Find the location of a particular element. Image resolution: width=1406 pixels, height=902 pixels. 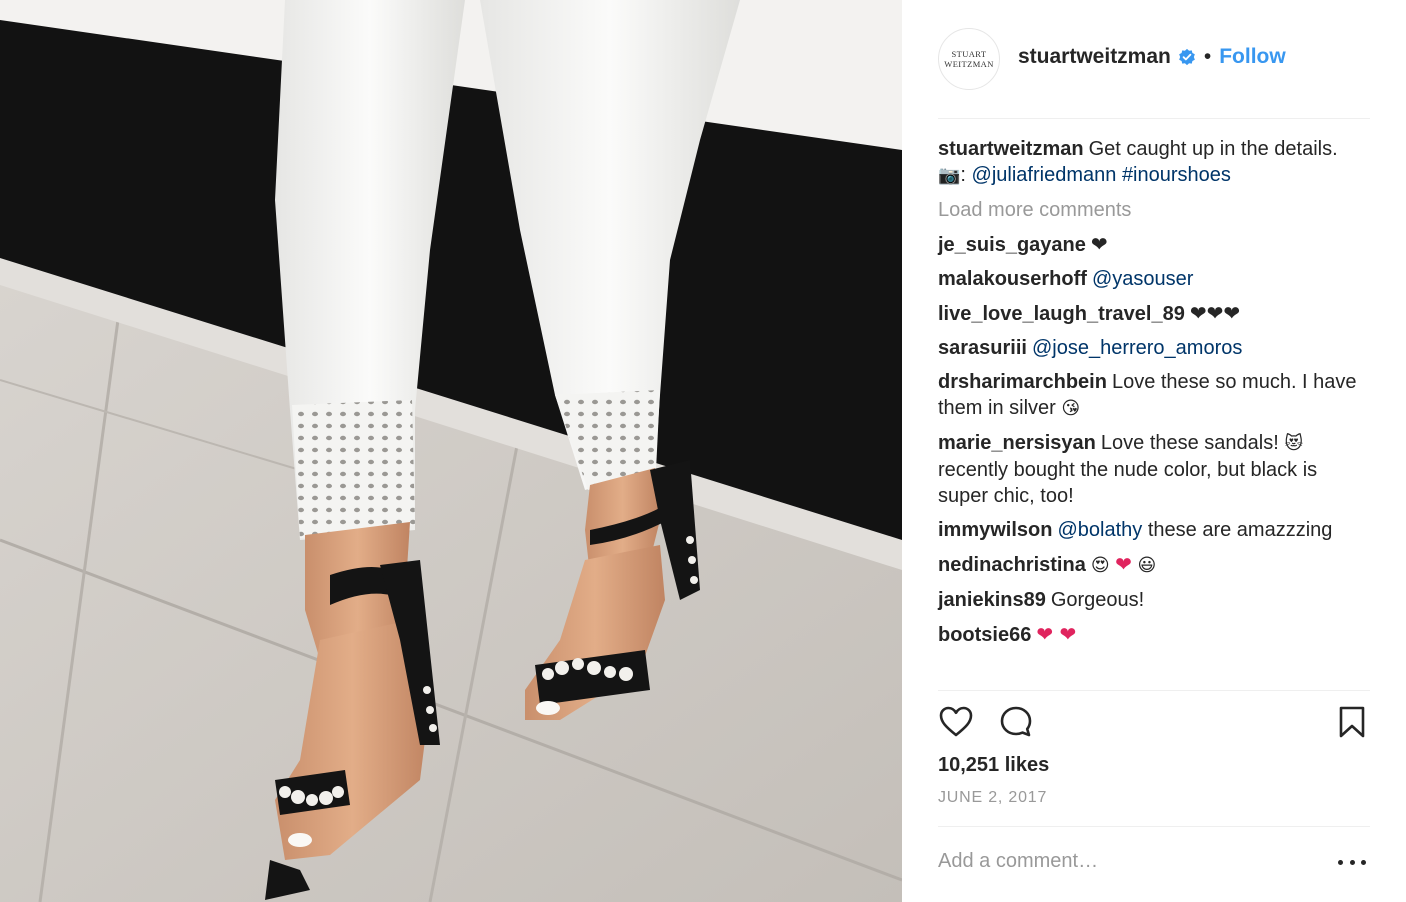

header-divider is located at coordinates (1154, 118).